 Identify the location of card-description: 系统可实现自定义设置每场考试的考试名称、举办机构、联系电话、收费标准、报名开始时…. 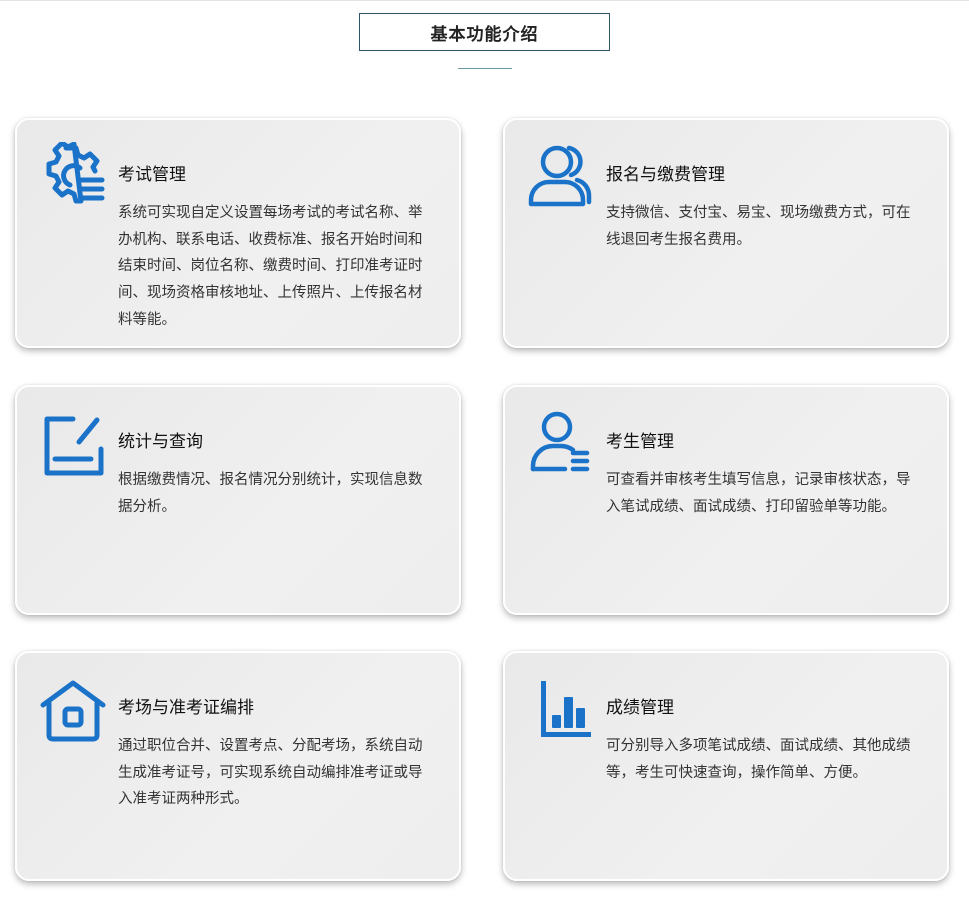
(270, 266).